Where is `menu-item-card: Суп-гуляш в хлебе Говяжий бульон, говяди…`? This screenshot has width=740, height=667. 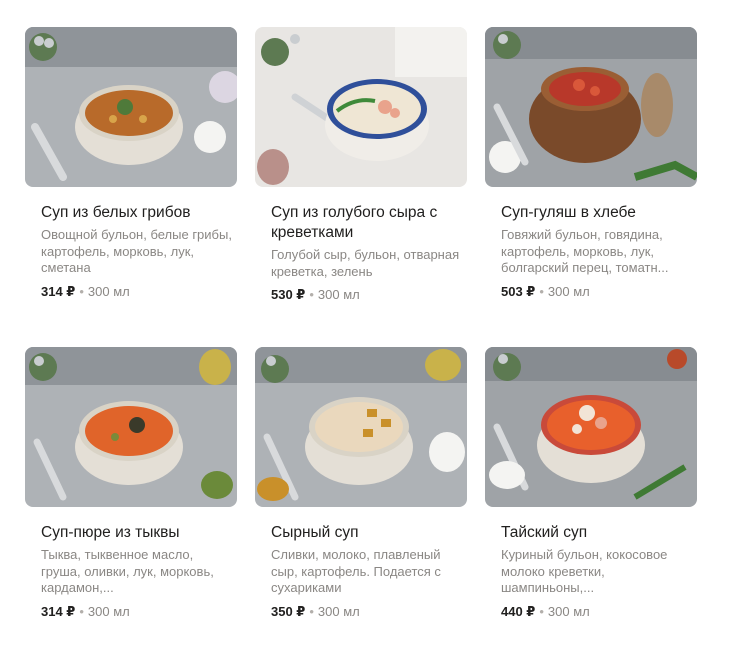 menu-item-card: Суп-гуляш в хлебе Говяжий бульон, говяди… is located at coordinates (591, 187).